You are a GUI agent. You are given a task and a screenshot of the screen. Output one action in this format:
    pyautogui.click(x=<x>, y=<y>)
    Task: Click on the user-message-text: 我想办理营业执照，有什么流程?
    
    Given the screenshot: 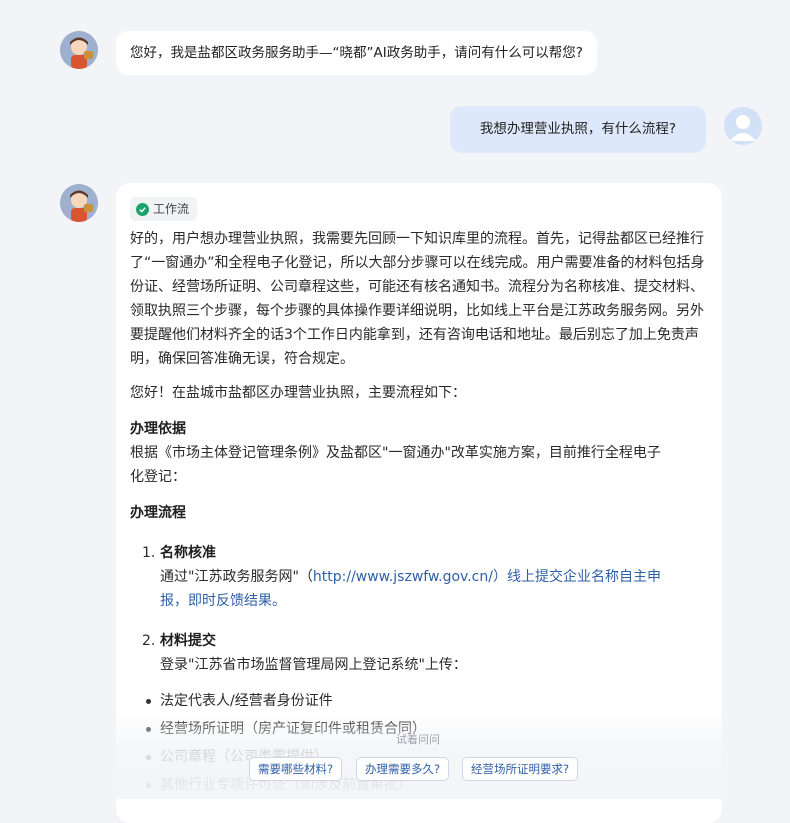 What is the action you would take?
    pyautogui.click(x=578, y=129)
    